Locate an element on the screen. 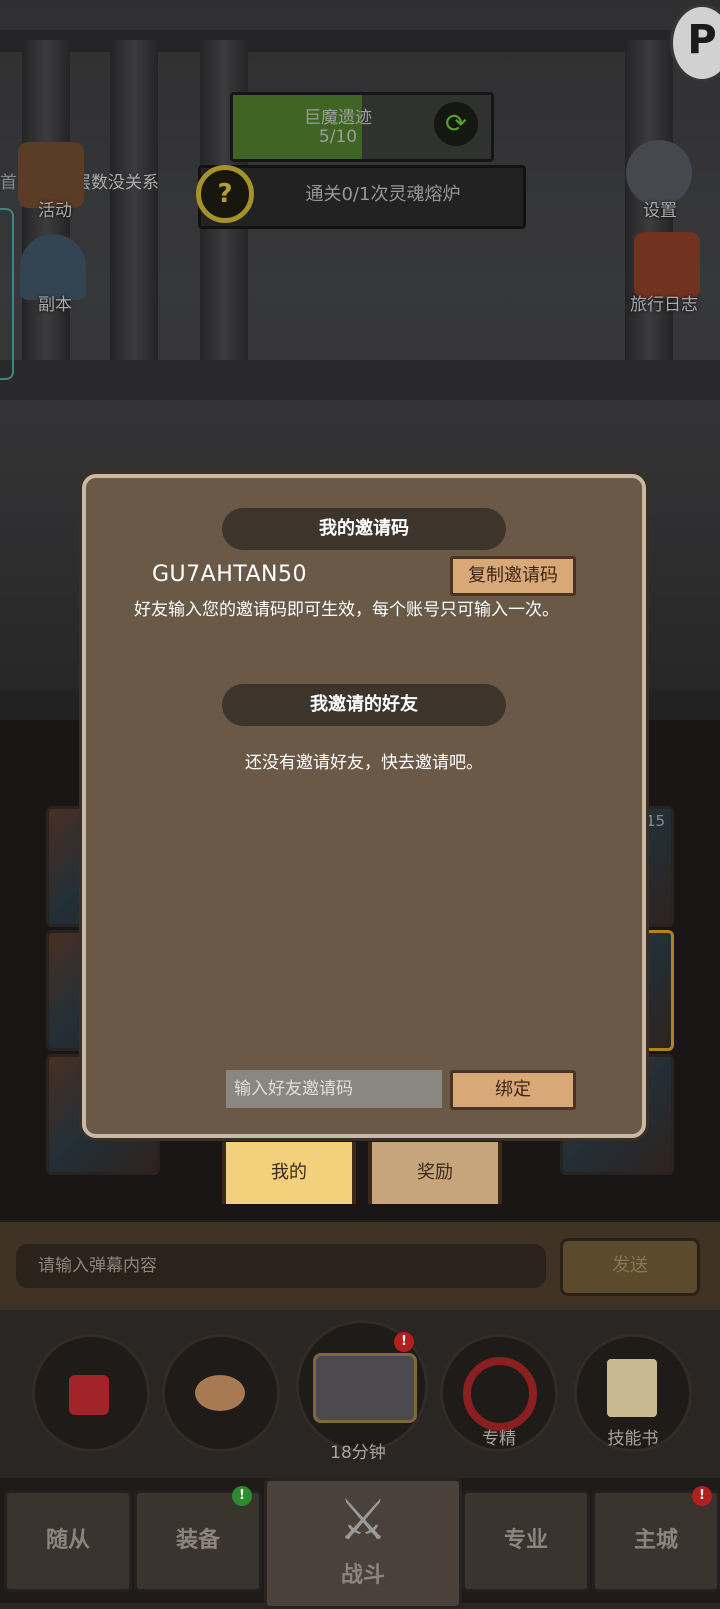 The height and width of the screenshot is (1609, 720). target-icon is located at coordinates (500, 1394).